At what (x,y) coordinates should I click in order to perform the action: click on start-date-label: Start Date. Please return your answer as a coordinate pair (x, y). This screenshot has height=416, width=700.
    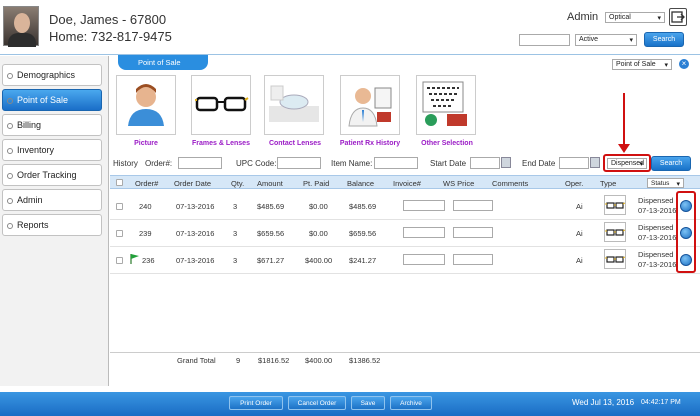
    Looking at the image, I should click on (448, 163).